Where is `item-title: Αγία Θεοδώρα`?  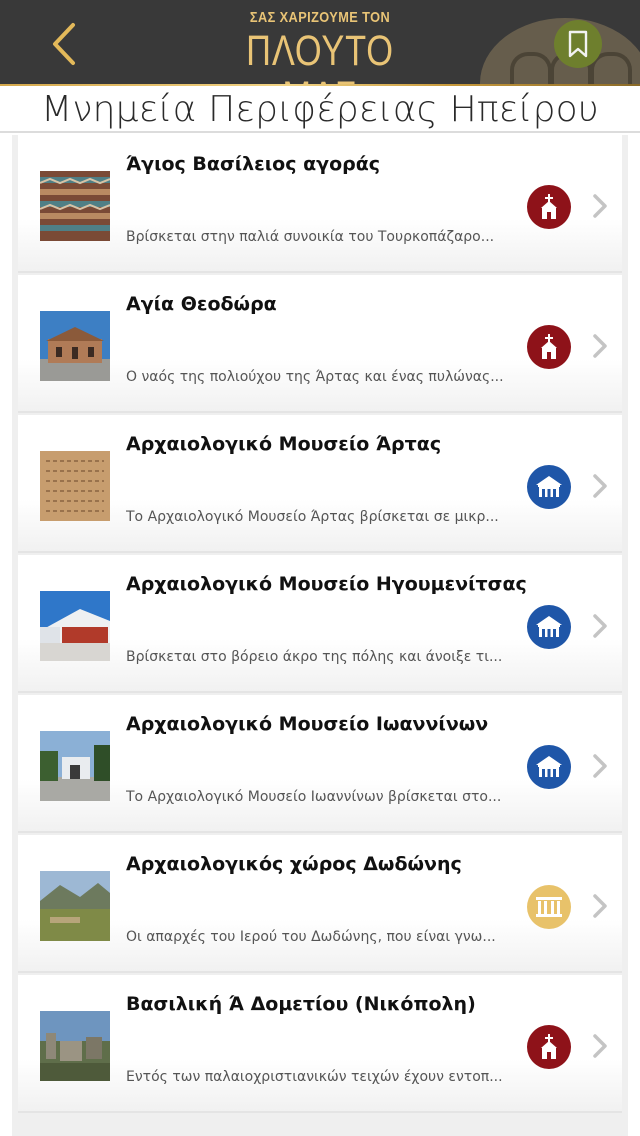
item-title: Αγία Θεοδώρα is located at coordinates (201, 304).